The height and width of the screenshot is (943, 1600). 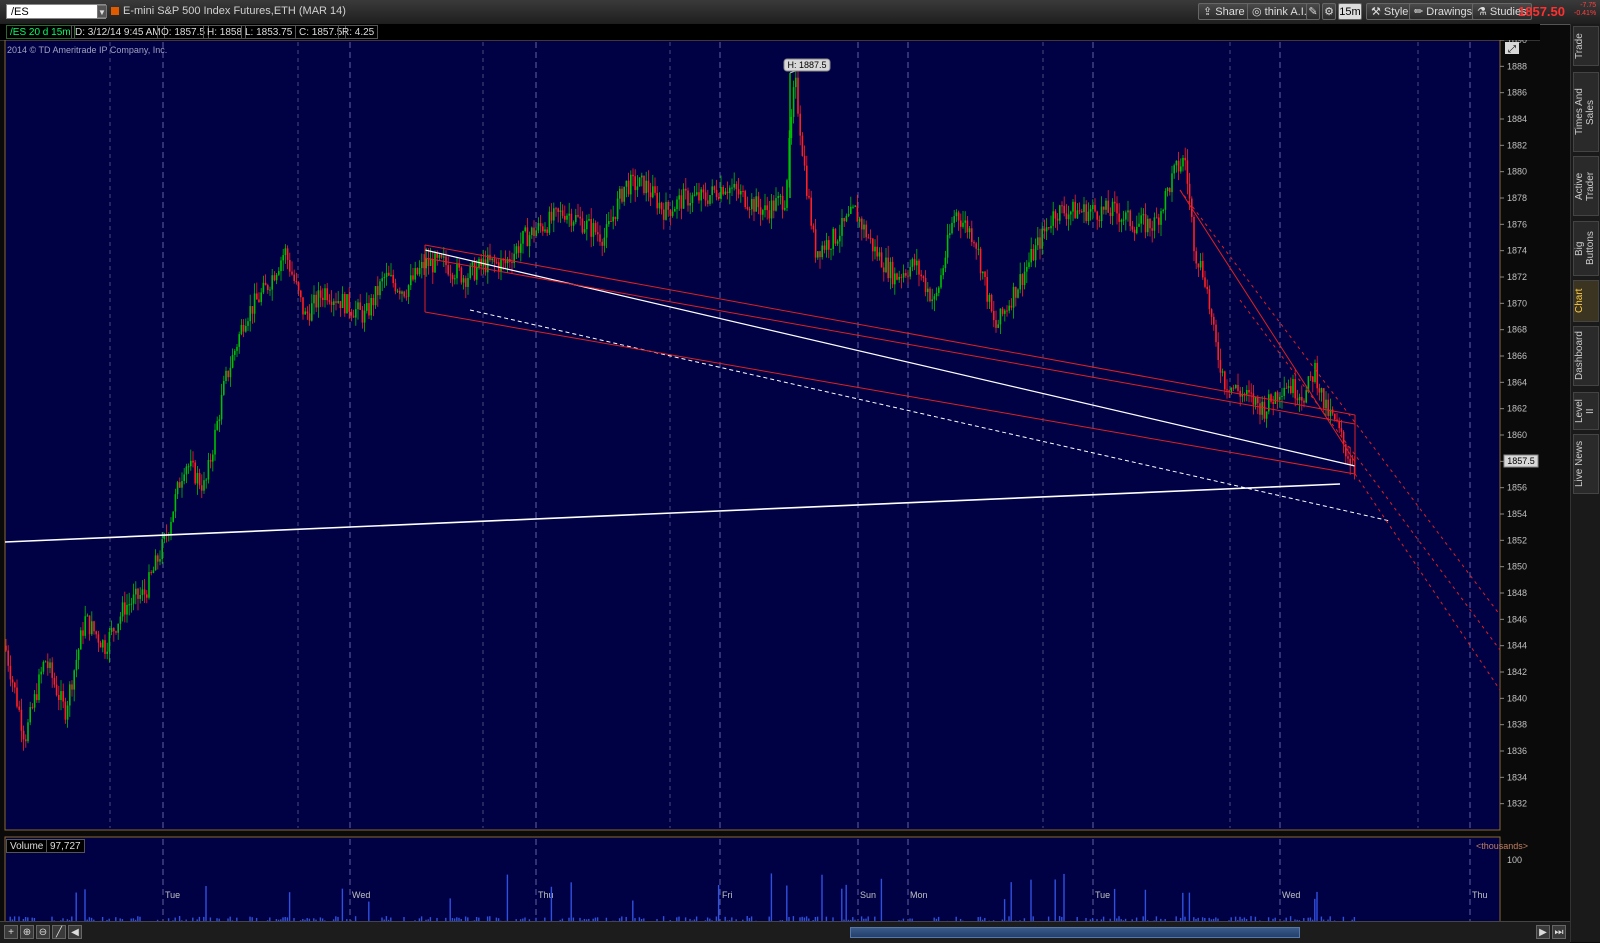 I want to click on price-tick-label: 1862, so click(x=1517, y=409).